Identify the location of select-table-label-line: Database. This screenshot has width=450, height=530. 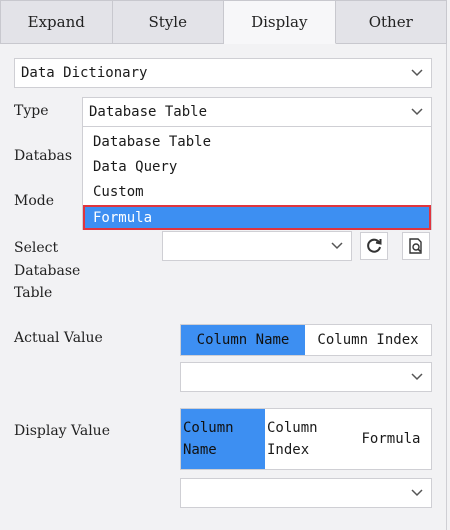
(47, 270).